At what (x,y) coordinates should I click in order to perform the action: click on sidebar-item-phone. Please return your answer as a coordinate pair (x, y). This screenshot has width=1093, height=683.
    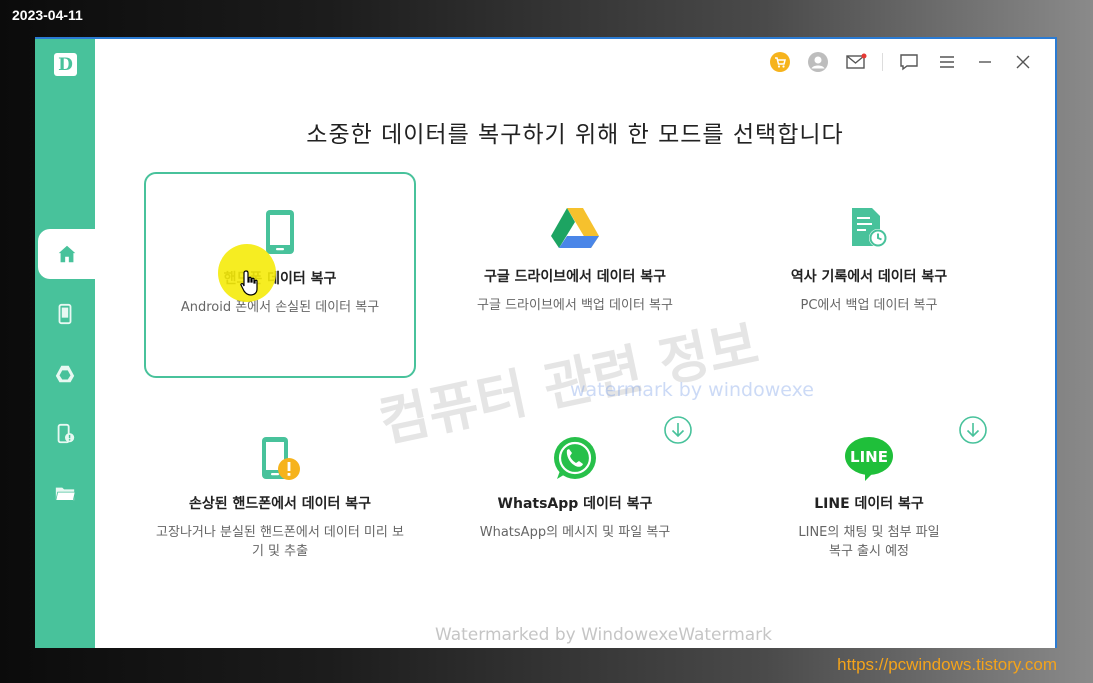
    Looking at the image, I should click on (65, 314).